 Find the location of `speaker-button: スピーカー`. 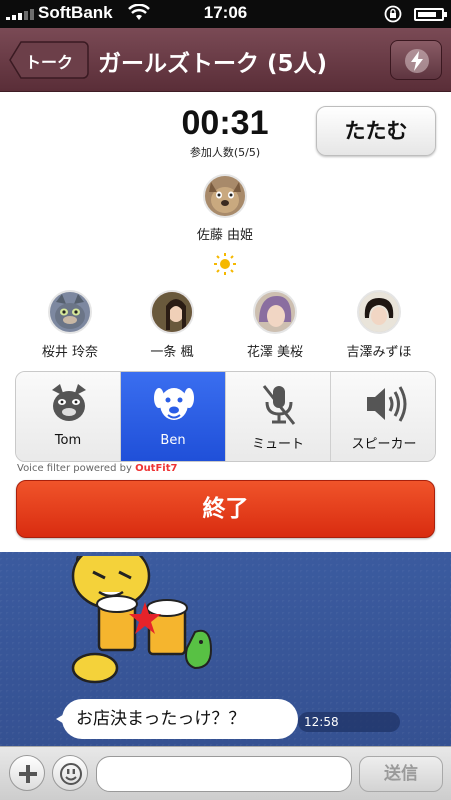

speaker-button: スピーカー is located at coordinates (383, 416).